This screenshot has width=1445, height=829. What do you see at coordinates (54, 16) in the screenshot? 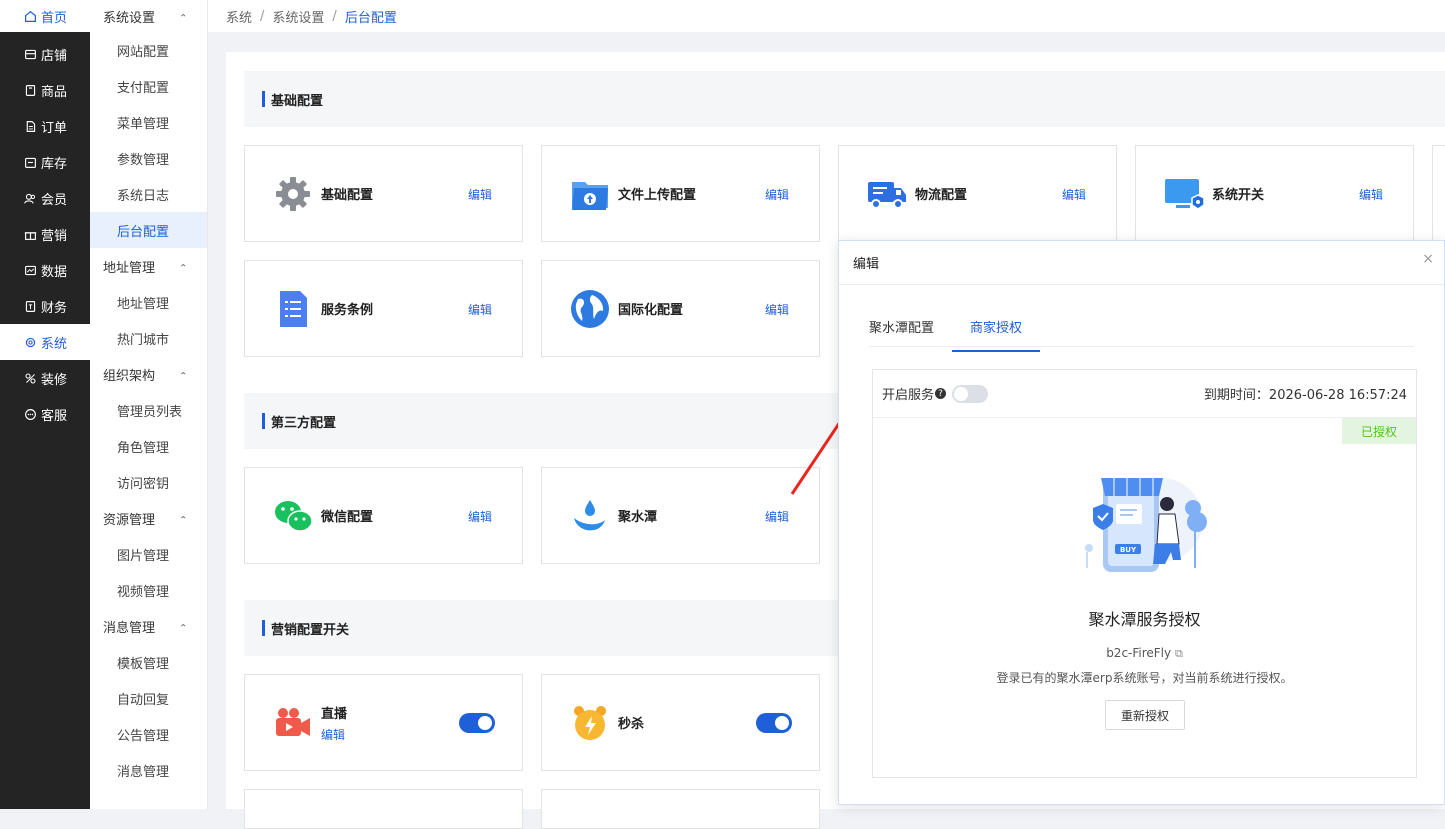
I see `nav-home-label: 首页` at bounding box center [54, 16].